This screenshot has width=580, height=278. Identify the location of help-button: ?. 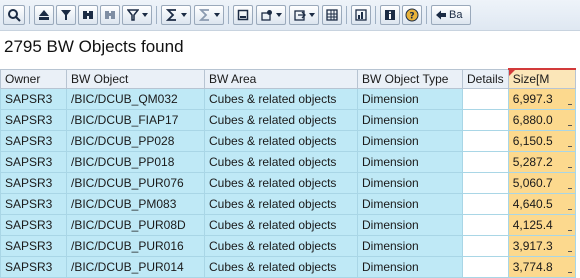
(412, 15).